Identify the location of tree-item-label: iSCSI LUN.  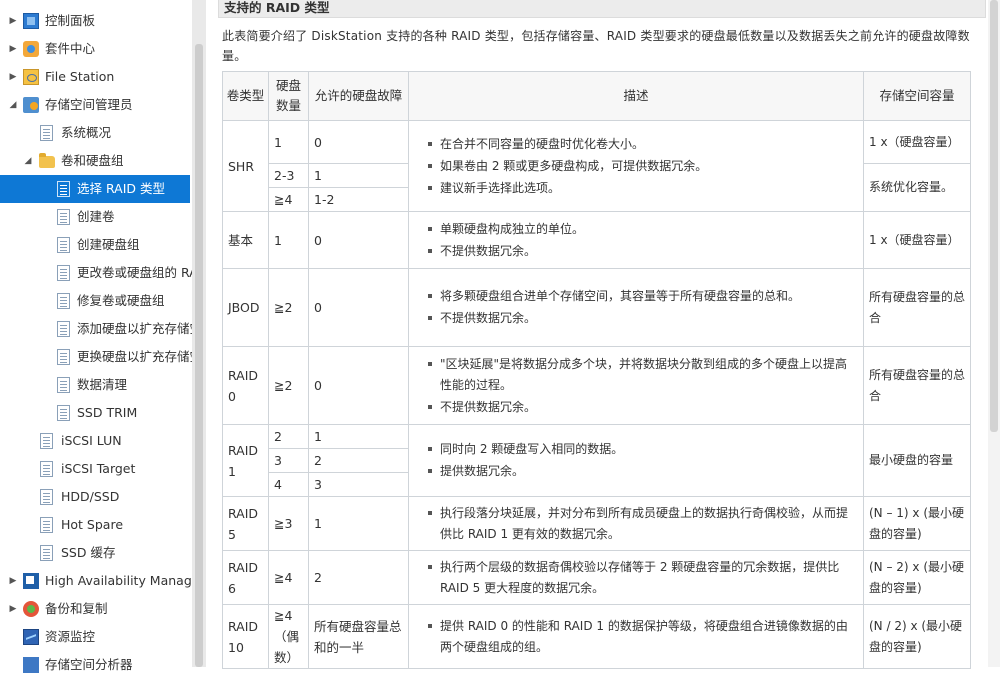
(91, 440).